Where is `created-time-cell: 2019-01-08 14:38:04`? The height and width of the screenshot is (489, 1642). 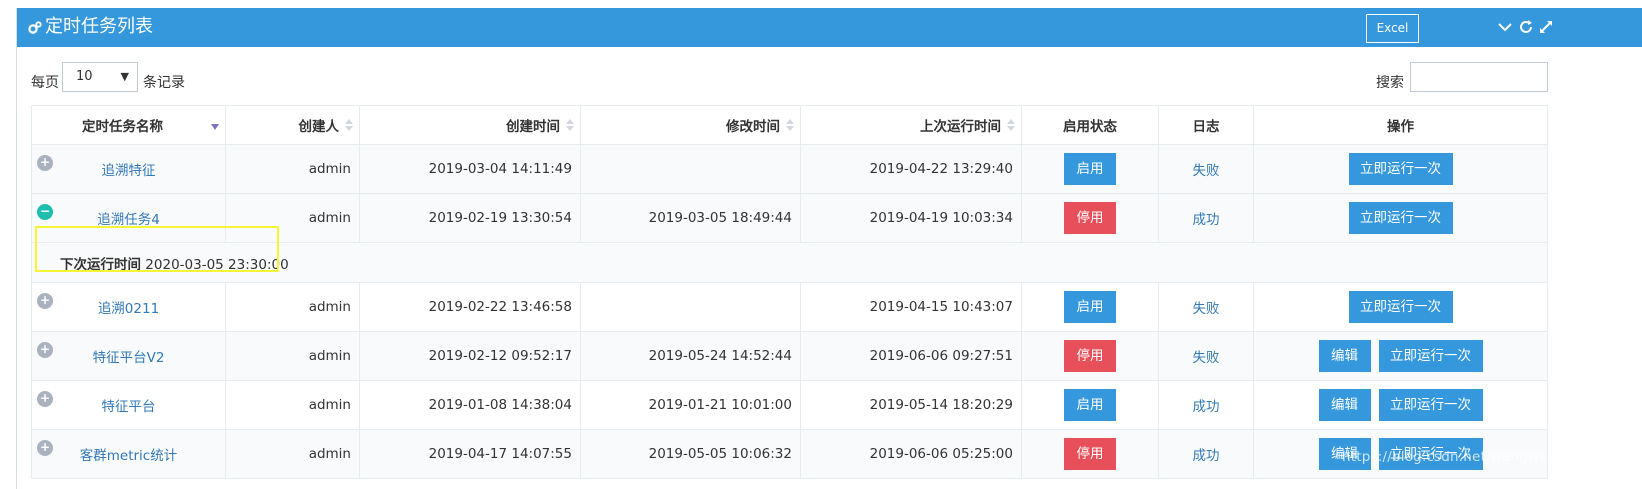
created-time-cell: 2019-01-08 14:38:04 is located at coordinates (470, 405).